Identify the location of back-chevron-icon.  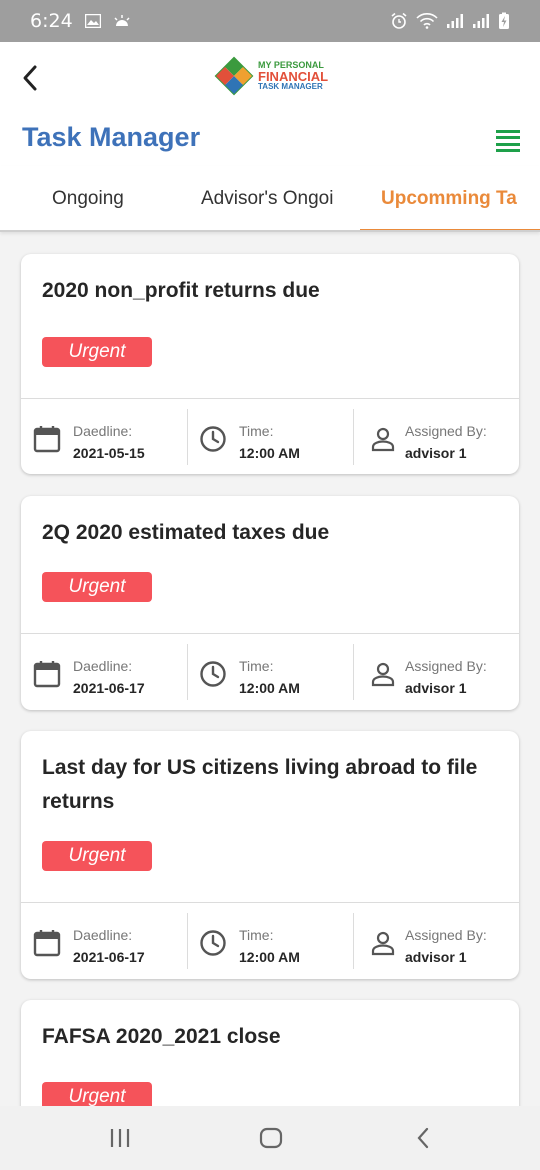
(423, 1138).